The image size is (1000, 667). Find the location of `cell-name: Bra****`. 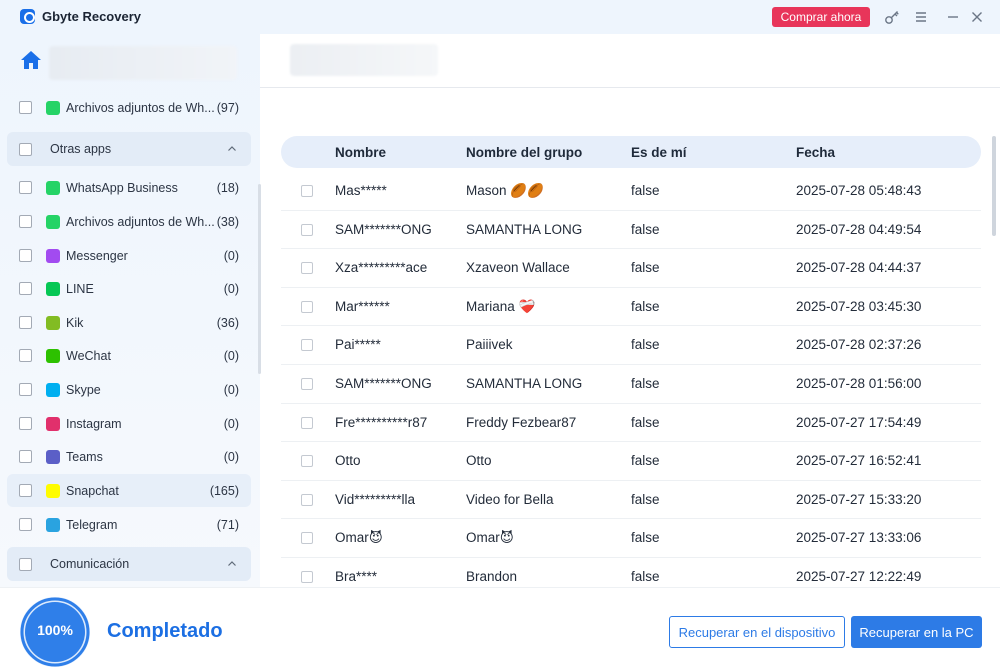

cell-name: Bra**** is located at coordinates (356, 576).